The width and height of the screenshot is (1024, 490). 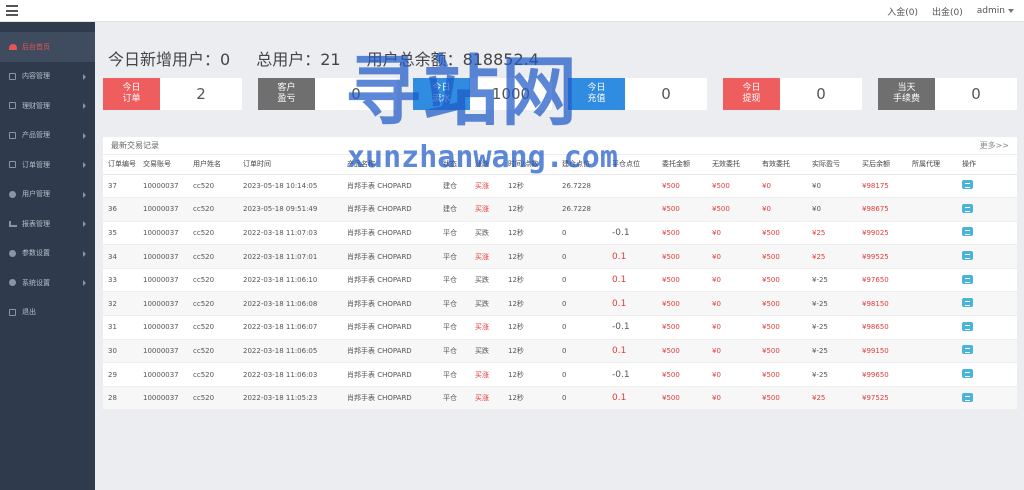 What do you see at coordinates (390, 374) in the screenshot?
I see `table-cell: 肖邦手表 CHOPARD` at bounding box center [390, 374].